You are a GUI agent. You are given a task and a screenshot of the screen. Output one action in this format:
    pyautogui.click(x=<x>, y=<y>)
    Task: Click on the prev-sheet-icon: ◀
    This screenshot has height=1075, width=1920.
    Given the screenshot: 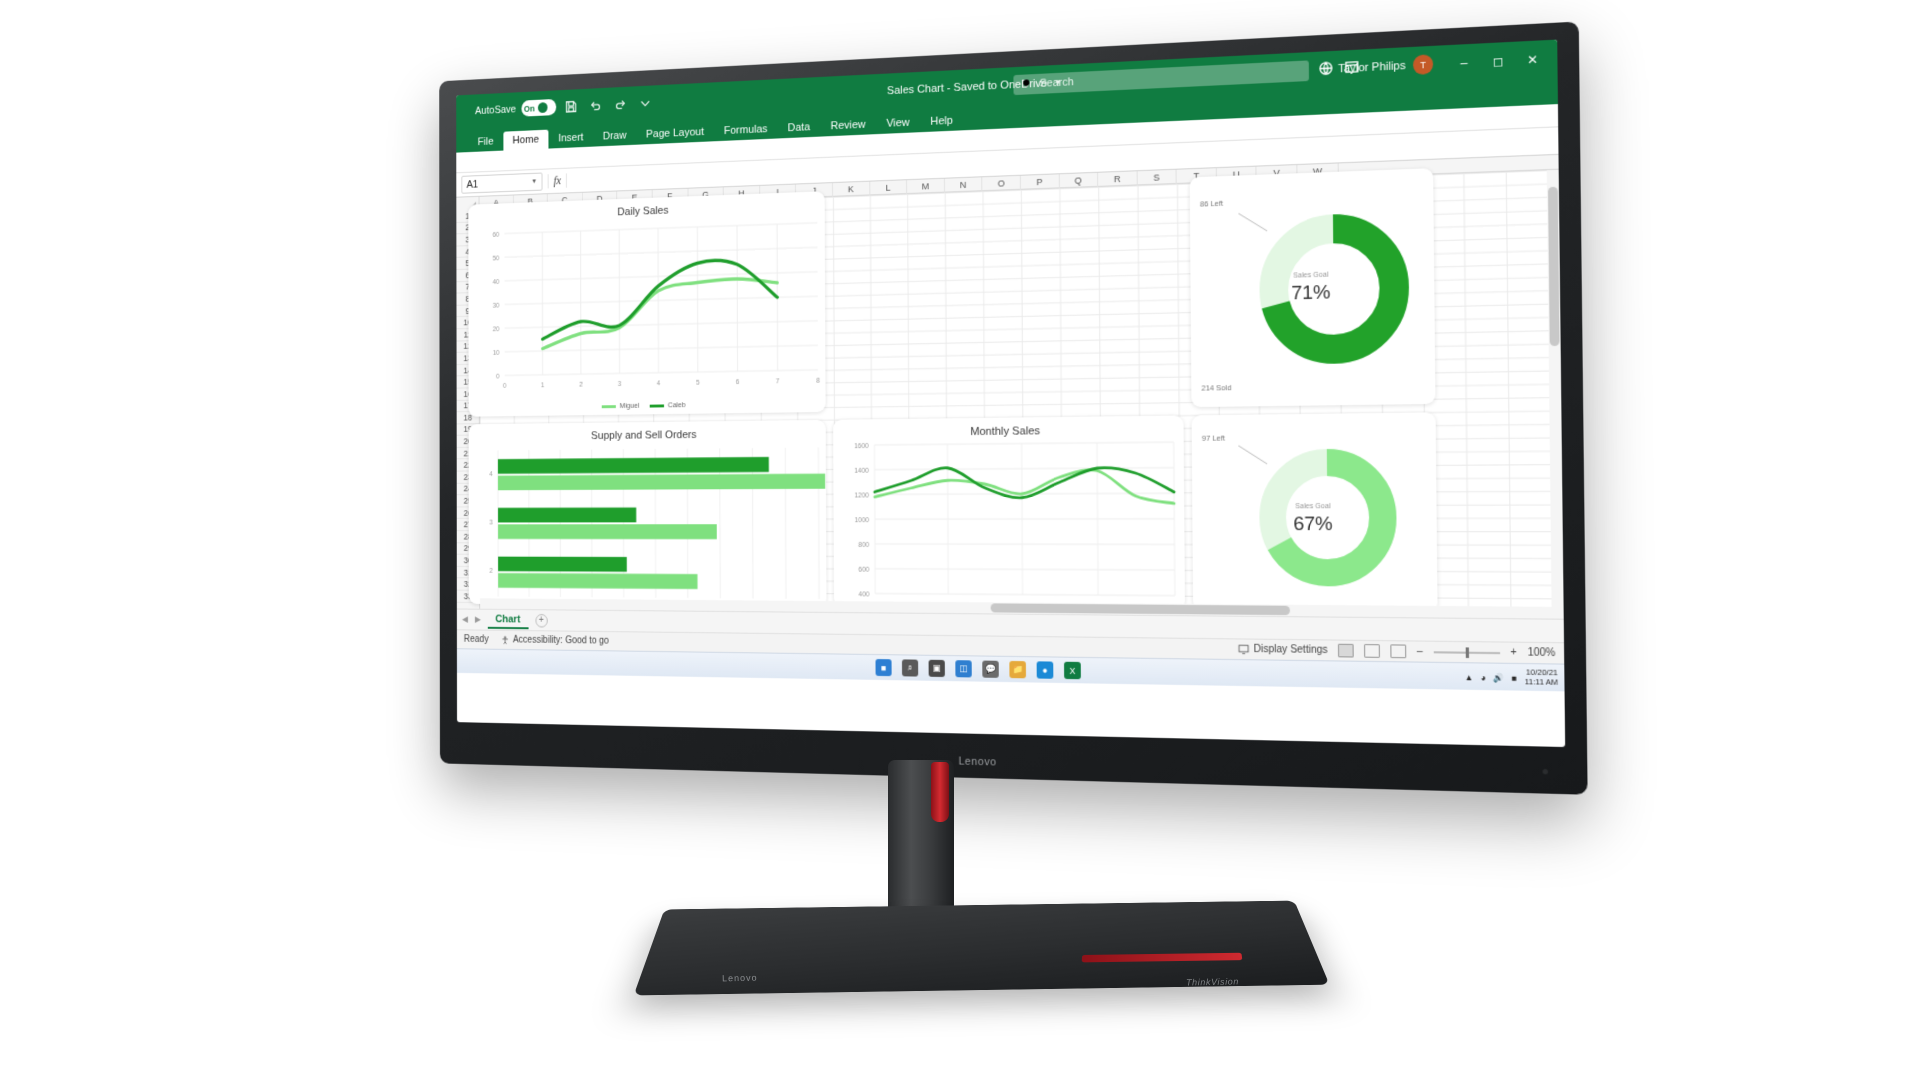 What is the action you would take?
    pyautogui.click(x=465, y=619)
    